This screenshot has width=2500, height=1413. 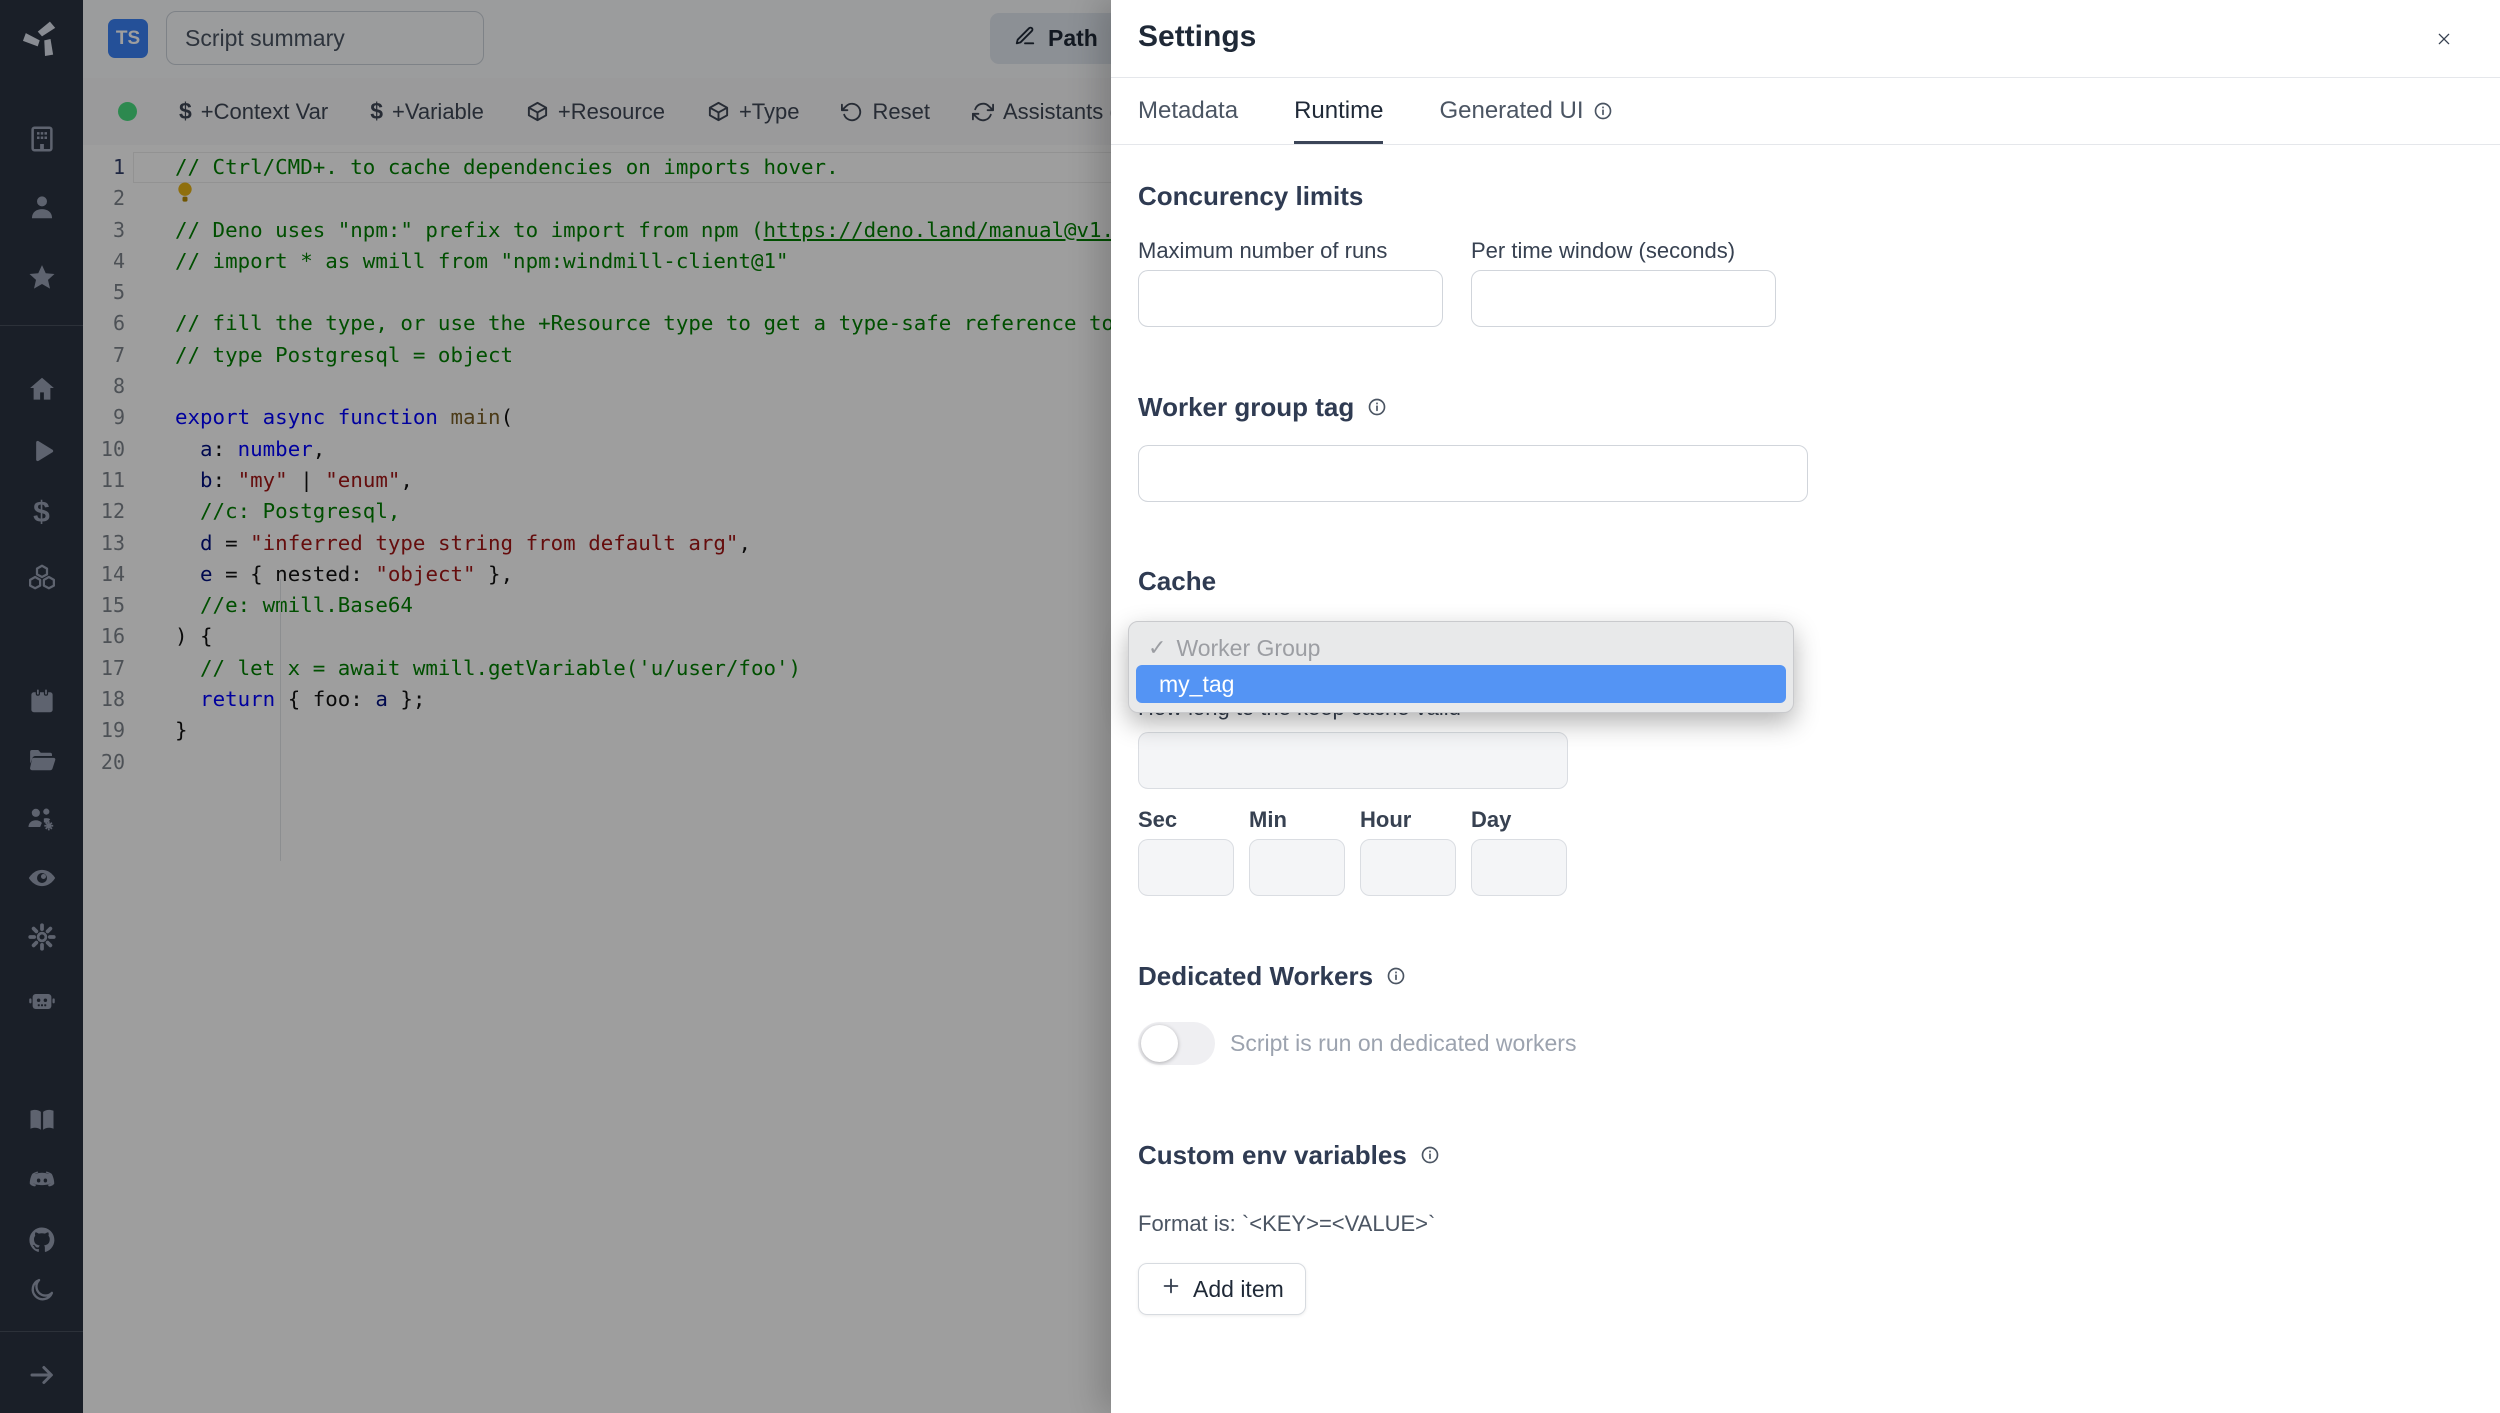 I want to click on min-label: Min, so click(x=1268, y=819).